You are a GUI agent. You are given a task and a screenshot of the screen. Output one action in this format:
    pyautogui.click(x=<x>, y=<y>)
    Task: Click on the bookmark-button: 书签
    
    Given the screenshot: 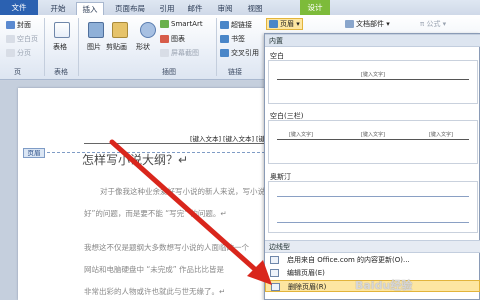 What is the action you would take?
    pyautogui.click(x=232, y=39)
    